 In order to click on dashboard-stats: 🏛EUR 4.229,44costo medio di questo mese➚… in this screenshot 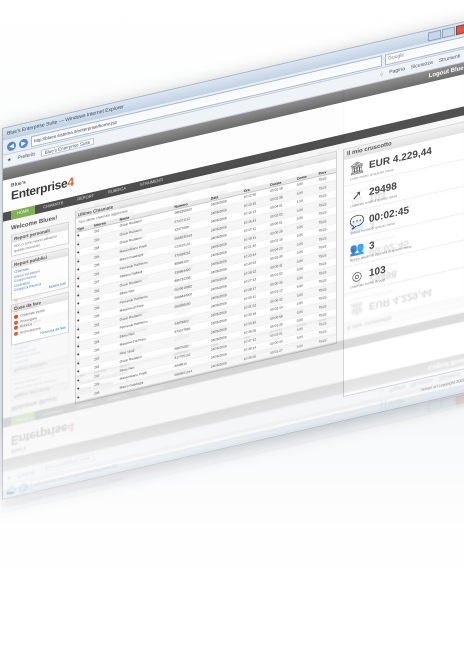, I will do `click(404, 241)`.